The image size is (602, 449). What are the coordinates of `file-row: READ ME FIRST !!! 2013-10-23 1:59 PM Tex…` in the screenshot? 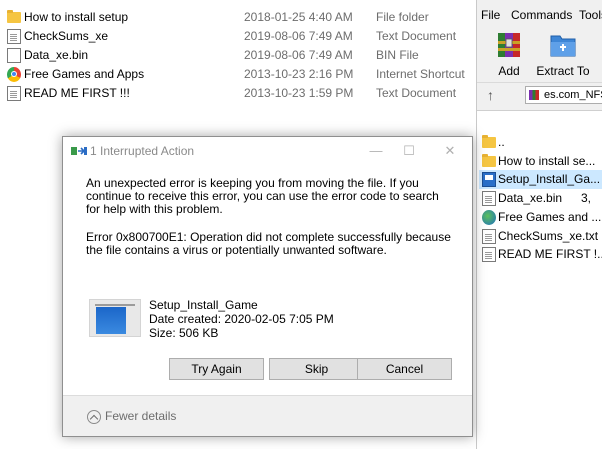 It's located at (238, 93).